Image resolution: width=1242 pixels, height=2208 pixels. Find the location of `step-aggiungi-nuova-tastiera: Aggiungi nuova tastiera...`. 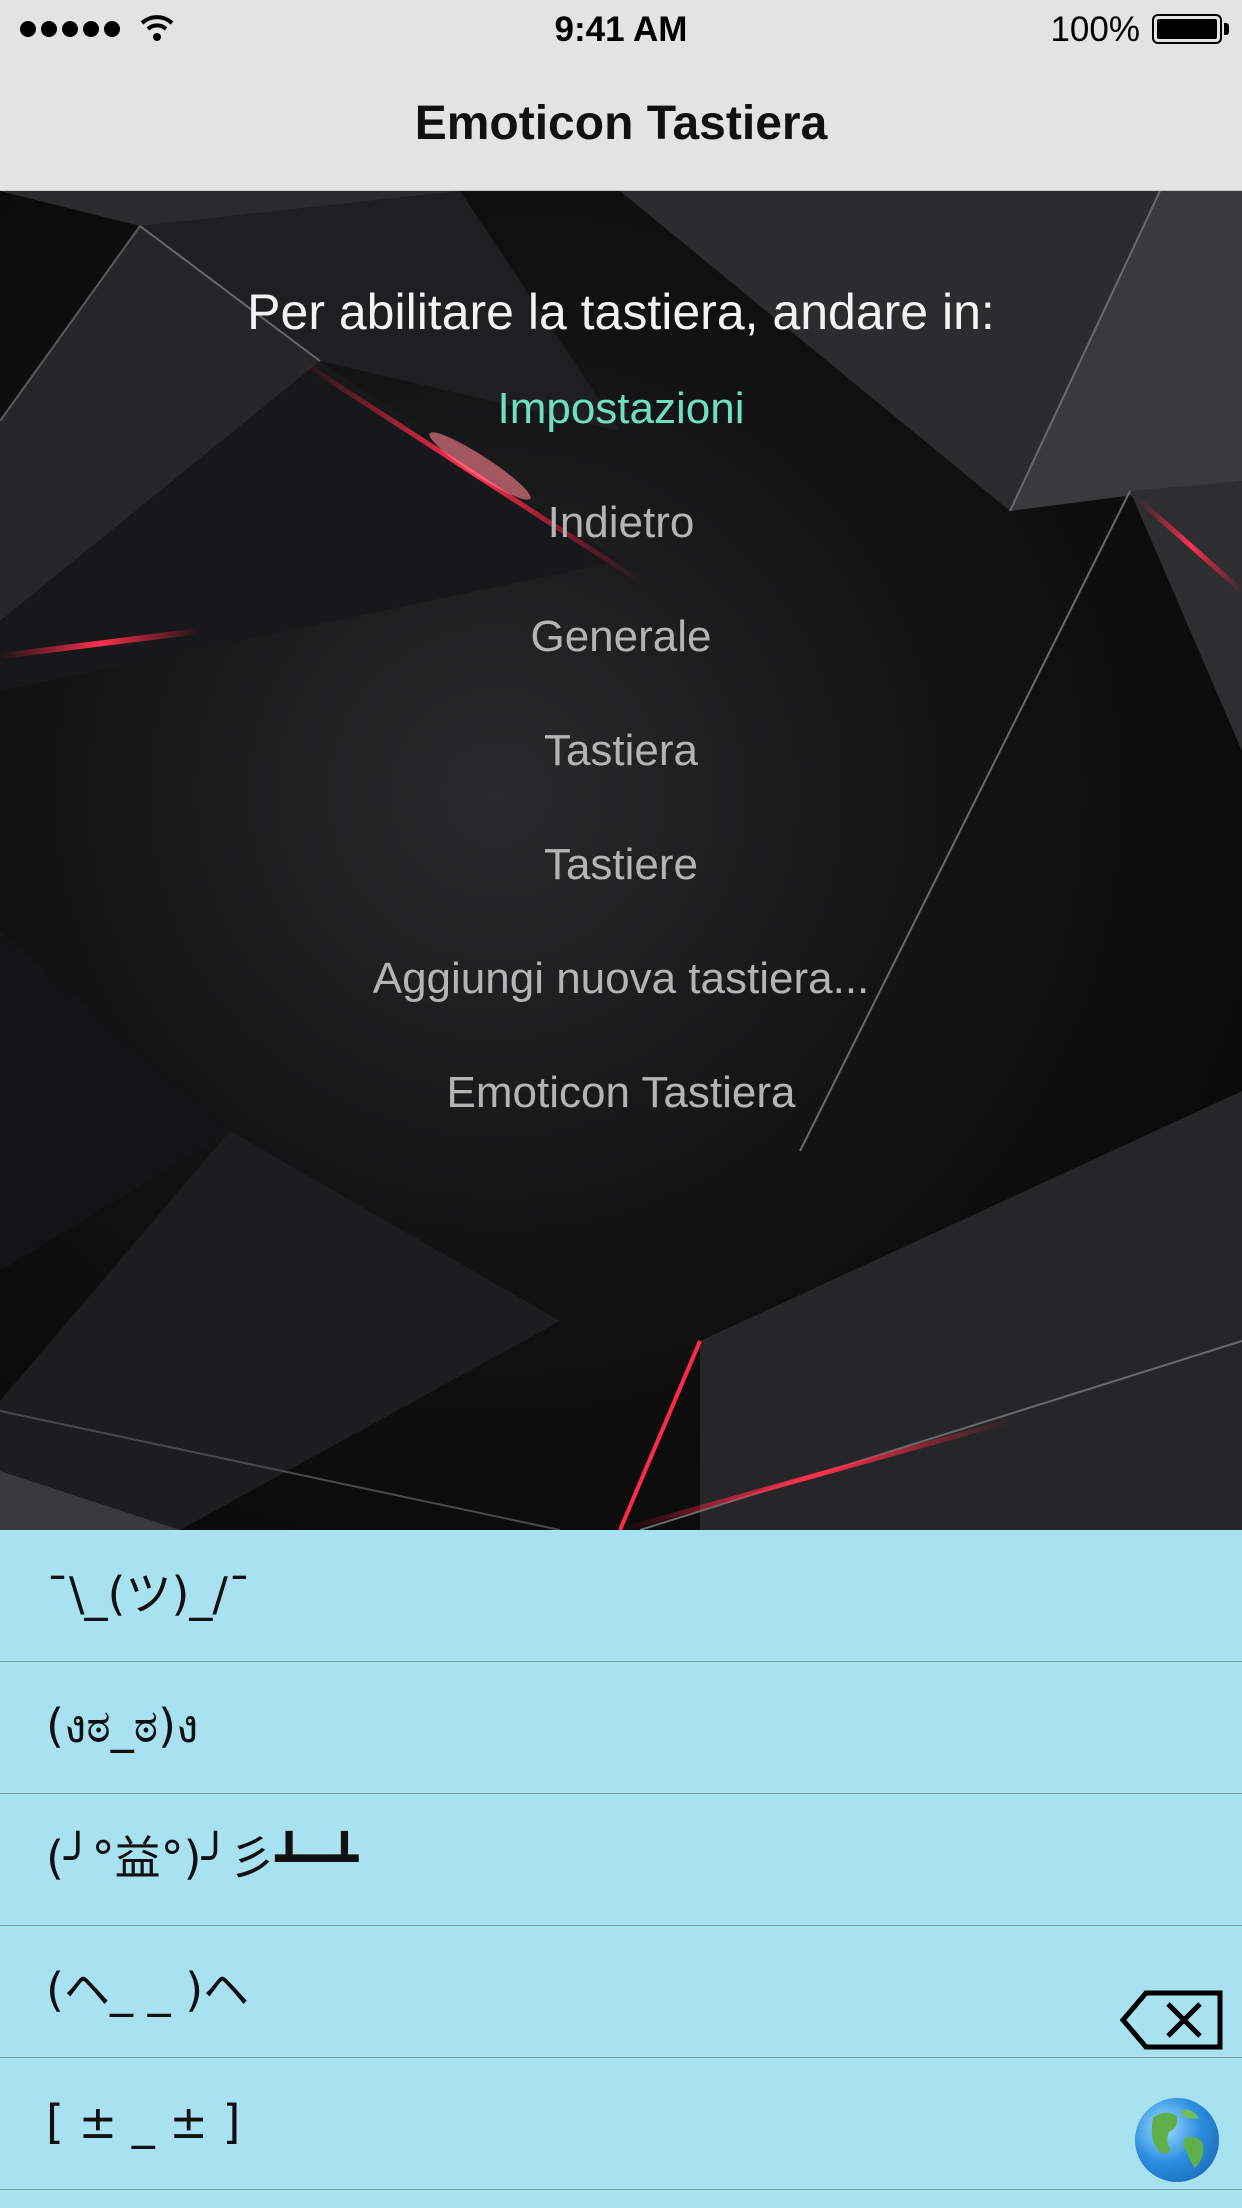

step-aggiungi-nuova-tastiera: Aggiungi nuova tastiera... is located at coordinates (621, 978).